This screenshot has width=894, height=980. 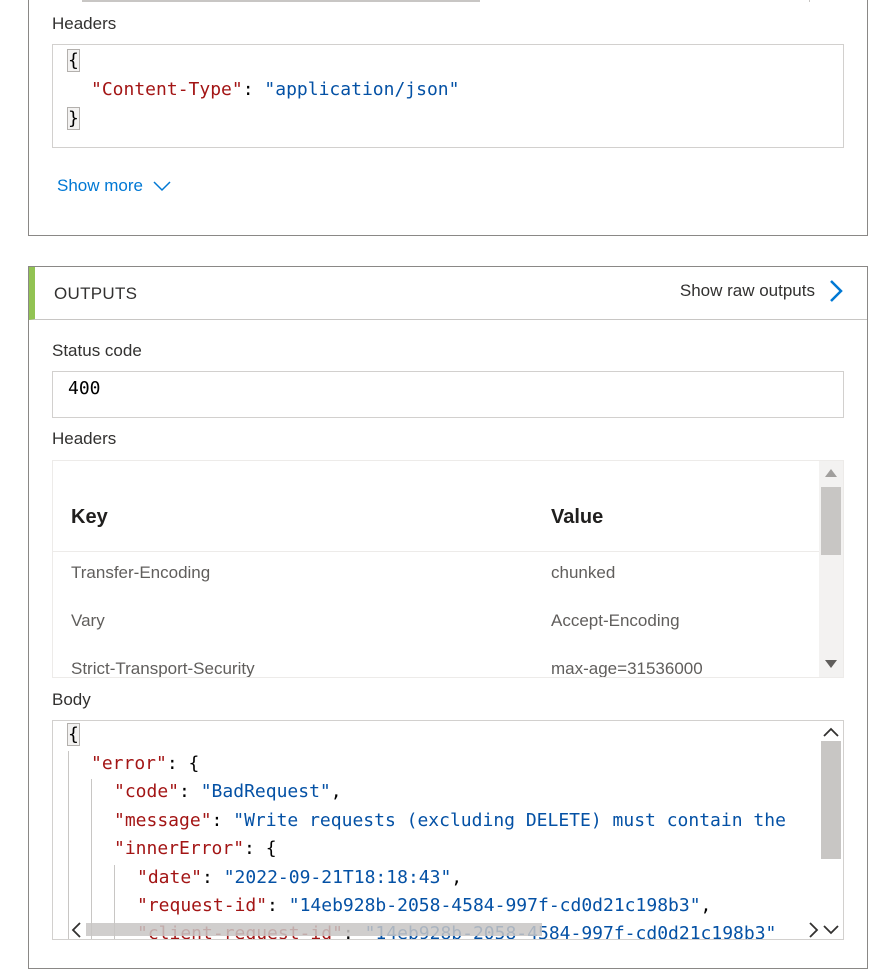 I want to click on body-key-error: "error", so click(x=129, y=763).